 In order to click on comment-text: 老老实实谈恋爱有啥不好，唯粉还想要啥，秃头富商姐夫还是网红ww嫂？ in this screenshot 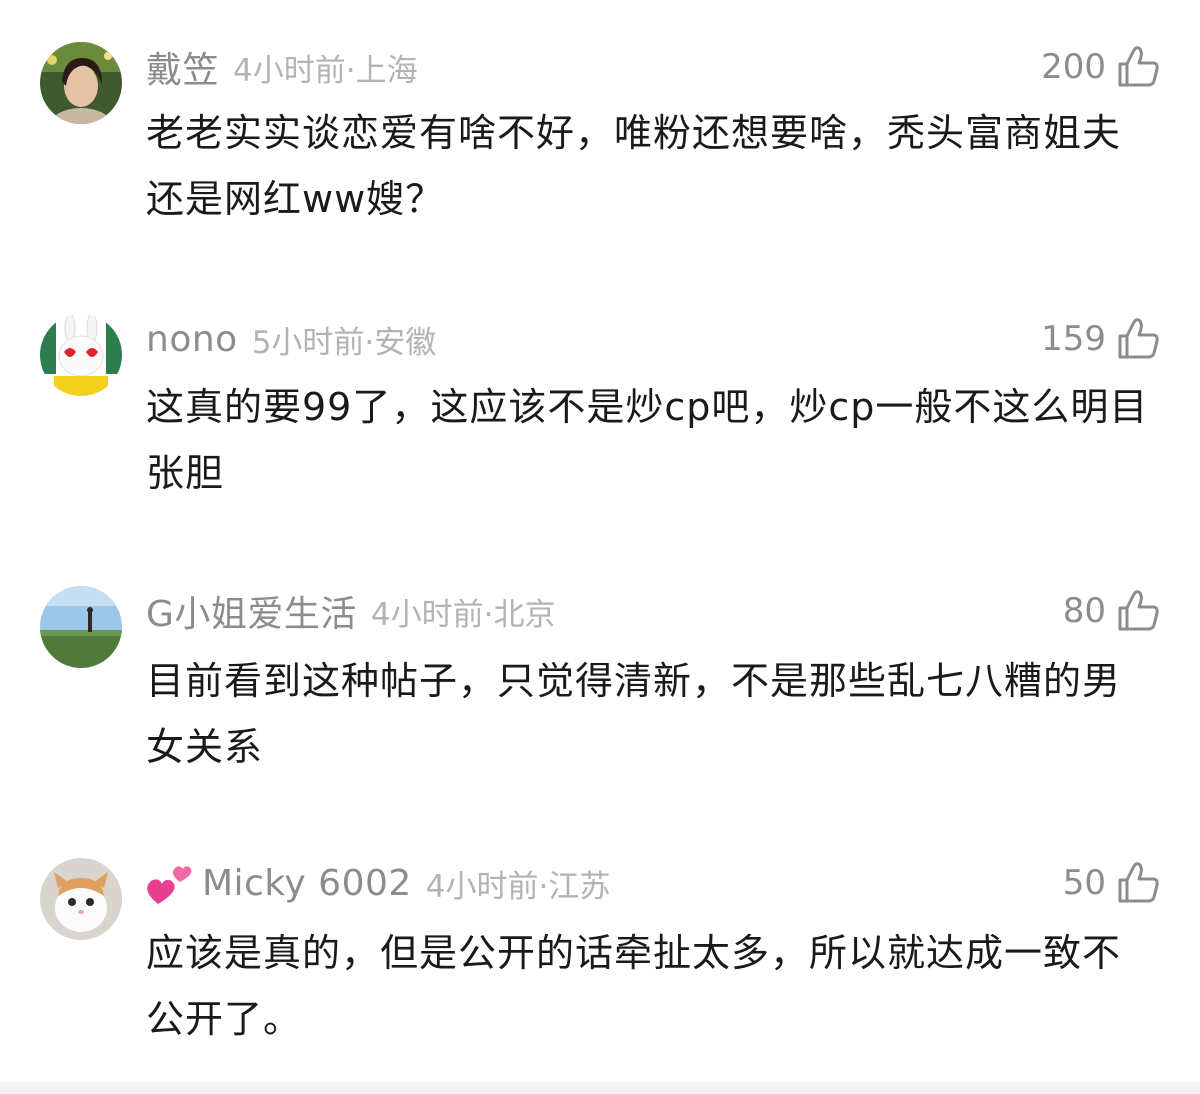, I will do `click(634, 166)`.